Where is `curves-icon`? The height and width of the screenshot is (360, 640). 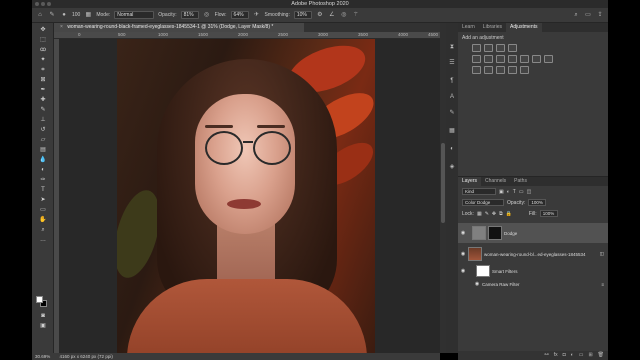 curves-icon is located at coordinates (500, 48).